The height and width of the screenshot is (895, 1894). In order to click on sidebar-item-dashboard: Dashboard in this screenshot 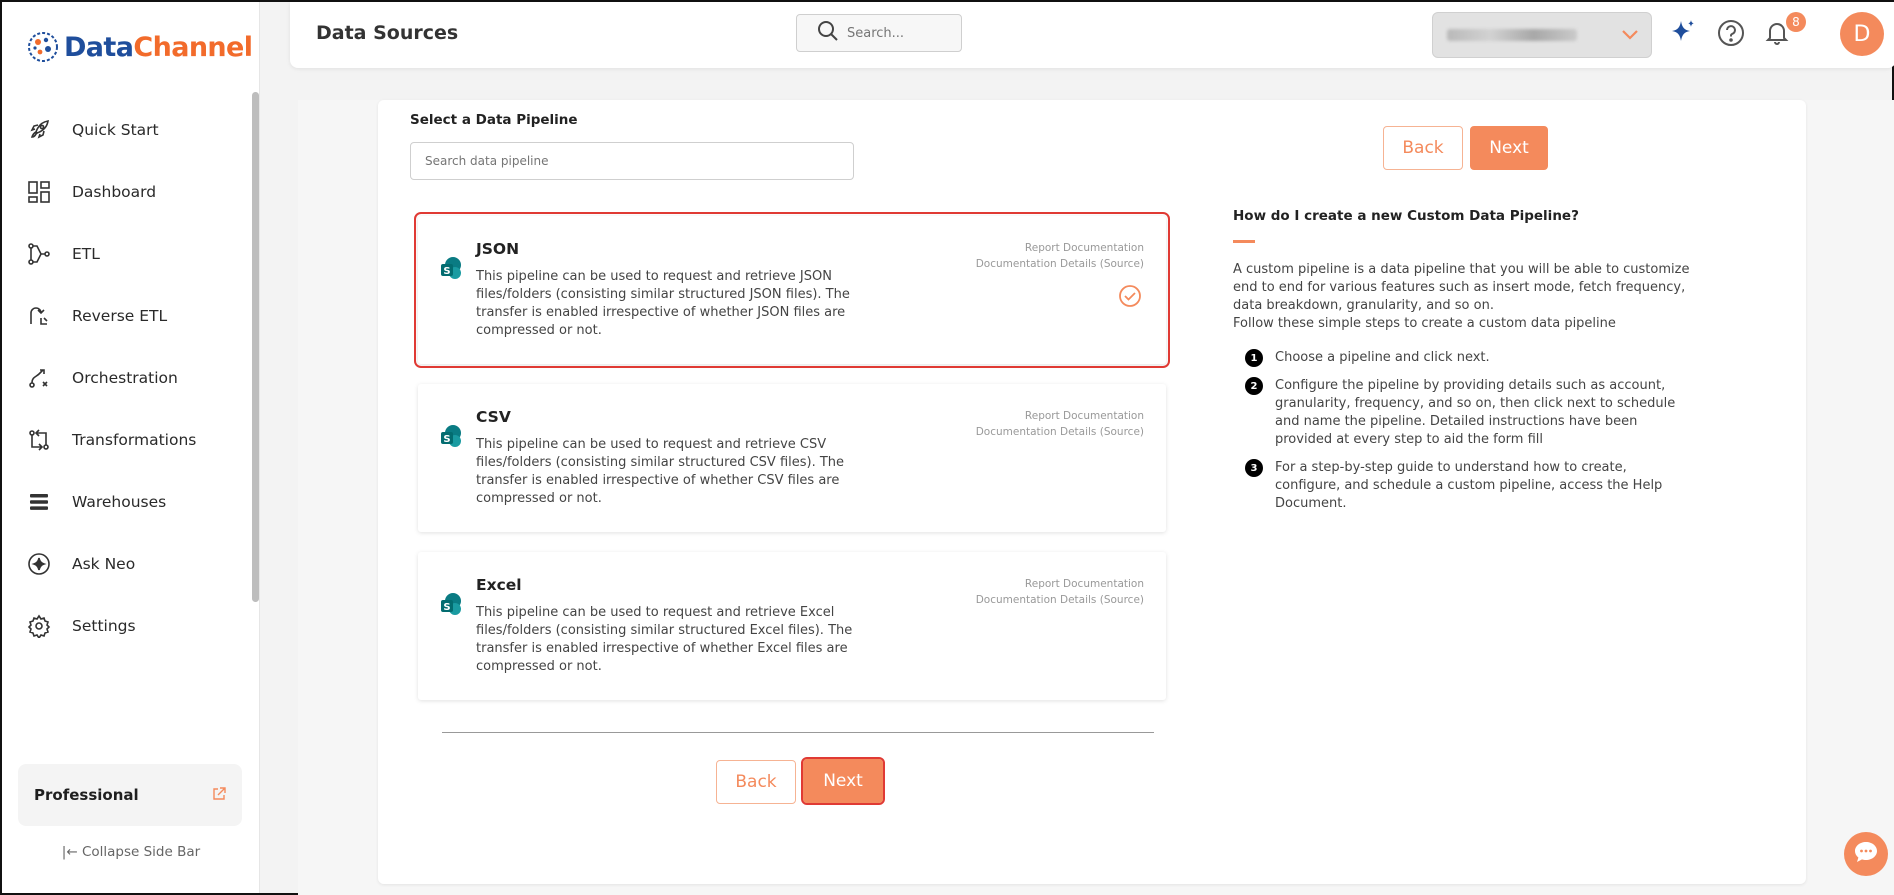, I will do `click(127, 192)`.